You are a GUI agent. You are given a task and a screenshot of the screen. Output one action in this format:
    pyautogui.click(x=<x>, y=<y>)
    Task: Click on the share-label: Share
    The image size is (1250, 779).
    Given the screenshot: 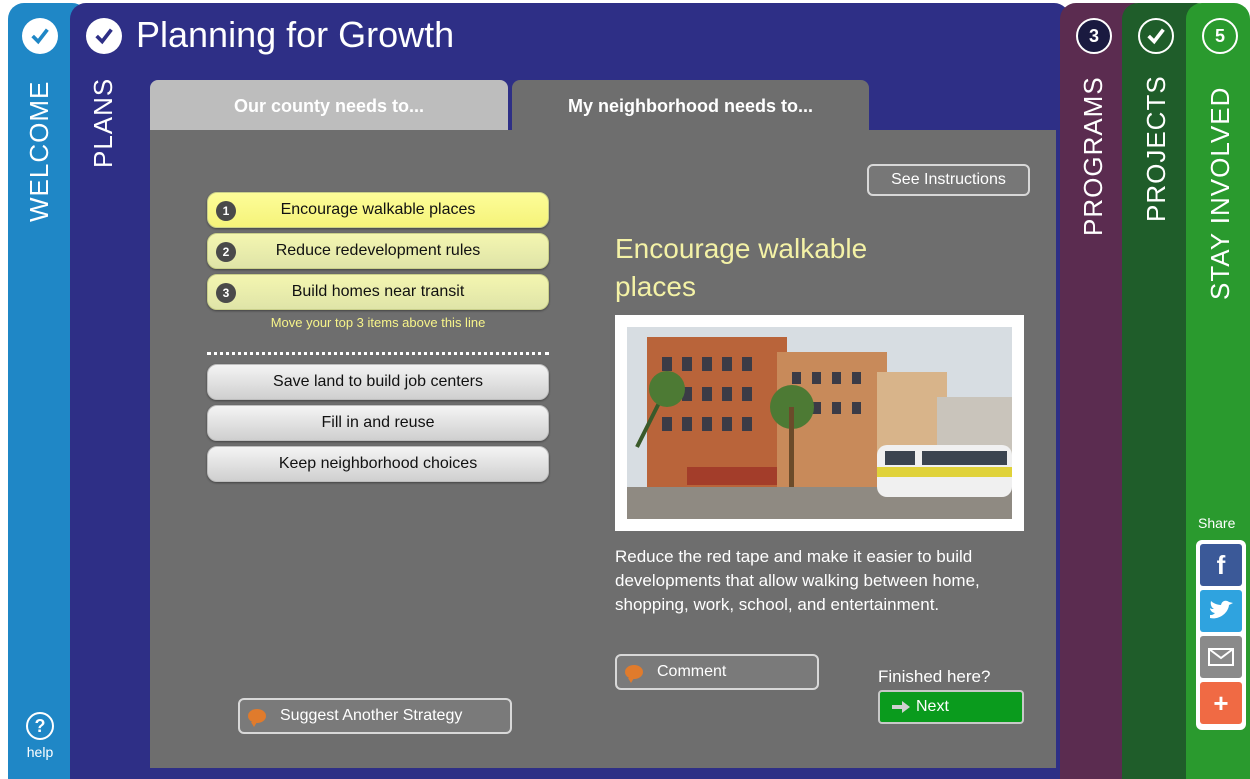 What is the action you would take?
    pyautogui.click(x=1217, y=523)
    